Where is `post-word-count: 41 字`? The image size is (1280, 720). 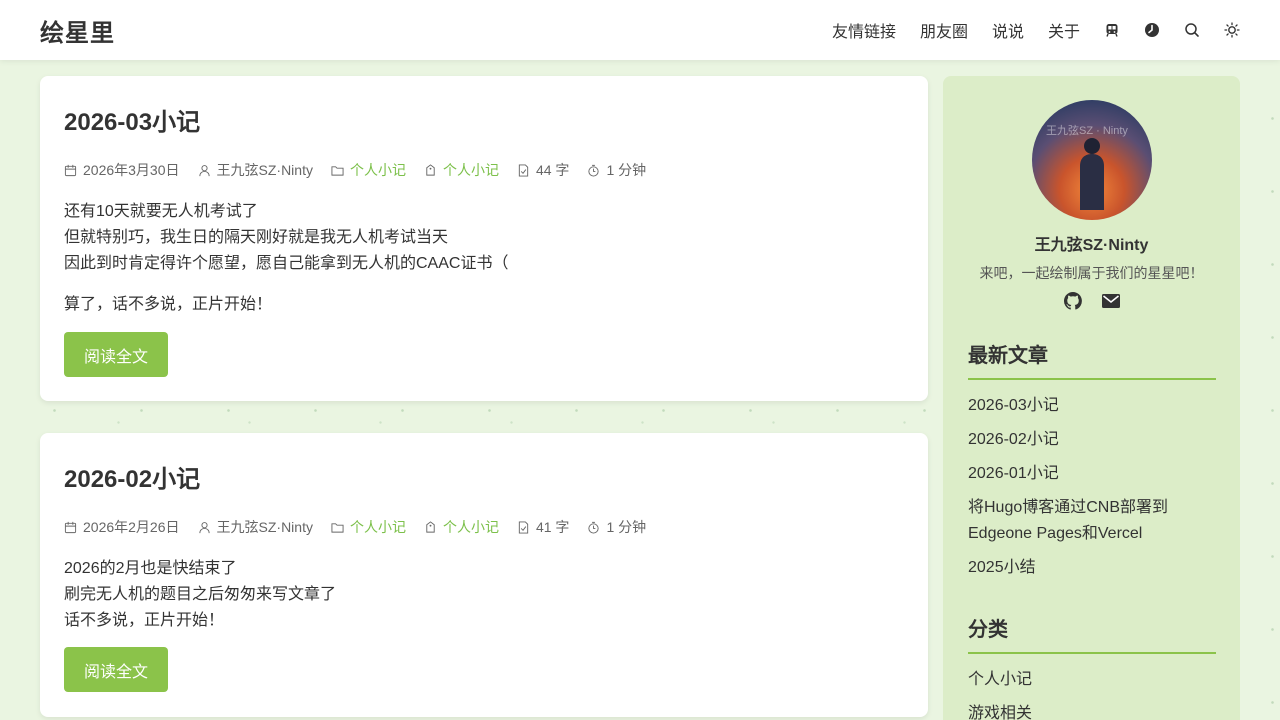 post-word-count: 41 字 is located at coordinates (543, 527).